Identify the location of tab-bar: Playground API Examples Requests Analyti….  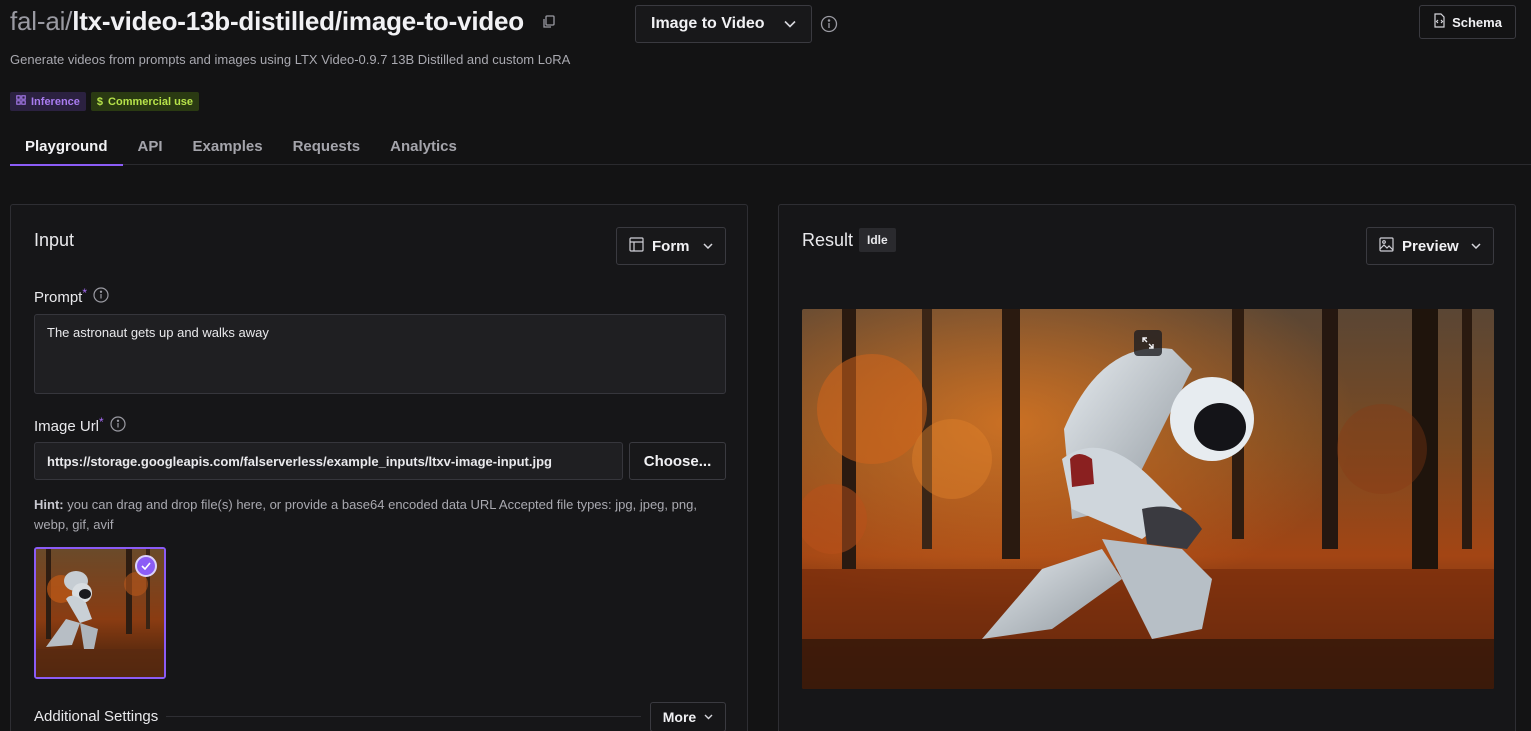
(770, 147).